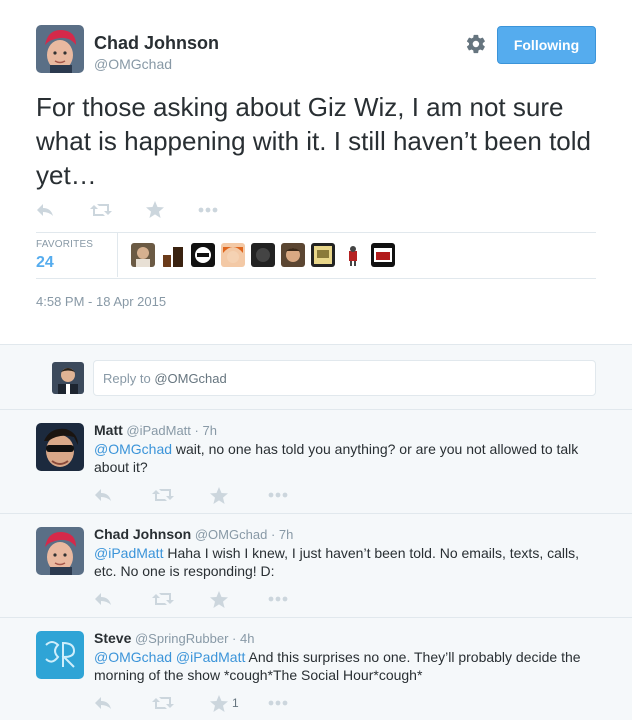 The height and width of the screenshot is (720, 632). I want to click on reply-time: · 4h, so click(243, 638).